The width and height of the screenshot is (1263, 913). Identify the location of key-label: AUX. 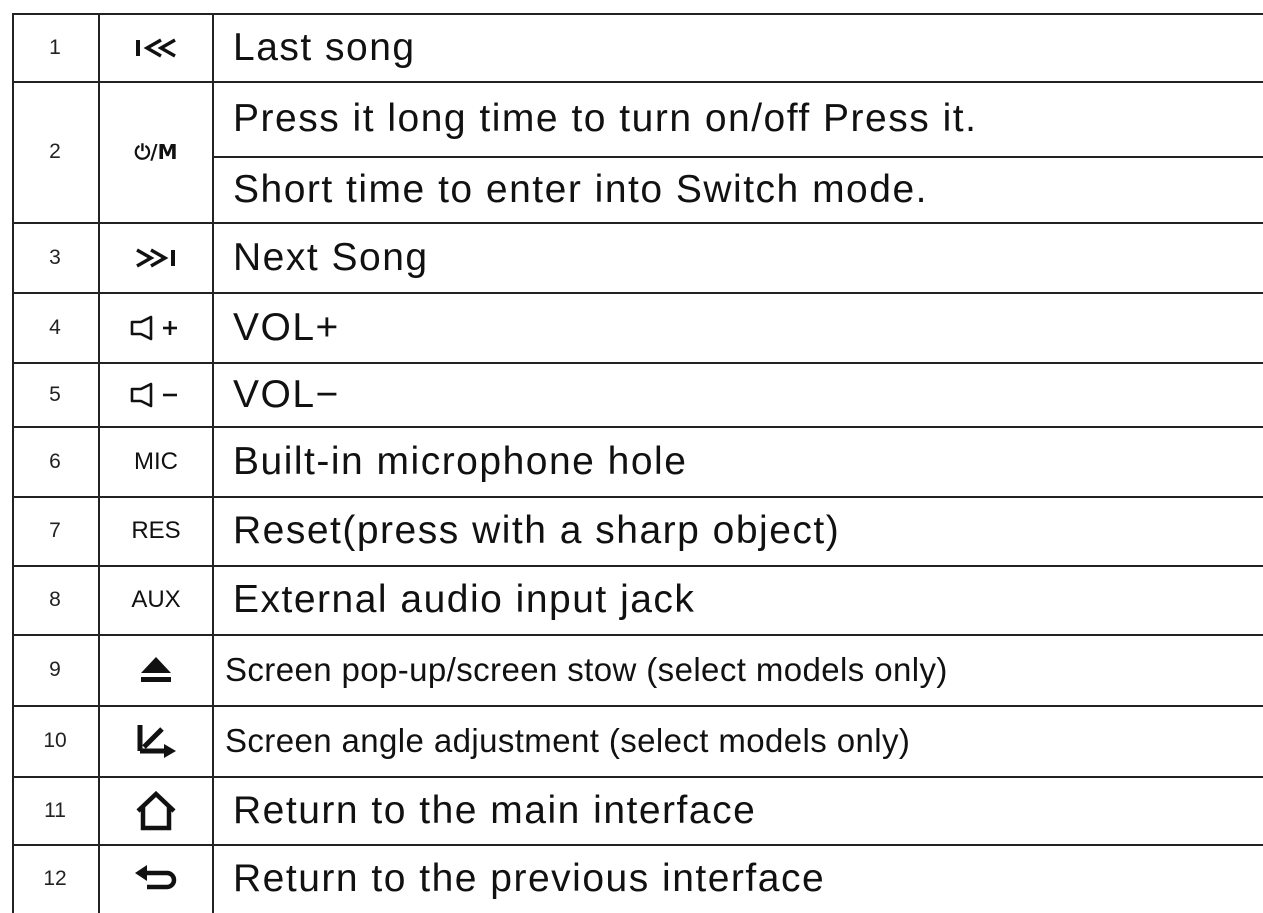
(156, 599).